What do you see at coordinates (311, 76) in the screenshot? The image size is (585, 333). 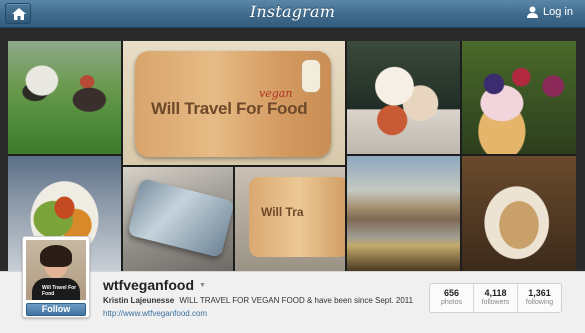 I see `camera-cutout` at bounding box center [311, 76].